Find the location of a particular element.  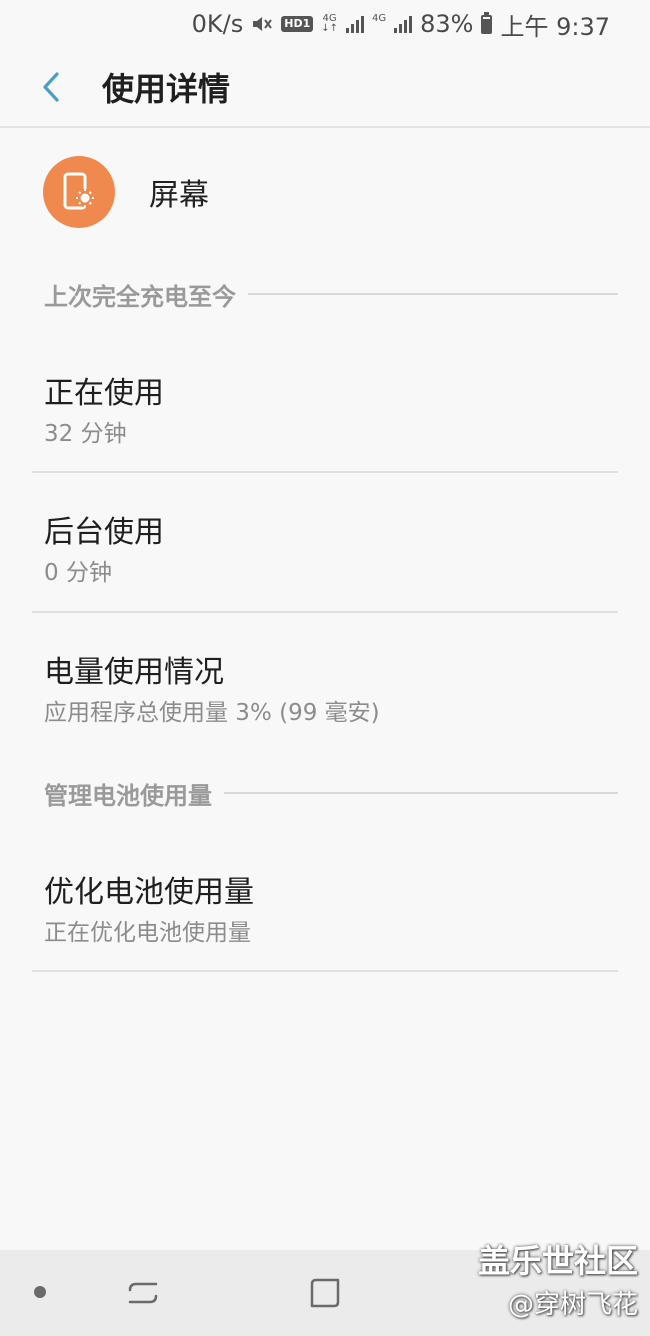

section-label: 上次完全充电至今 is located at coordinates (140, 296).